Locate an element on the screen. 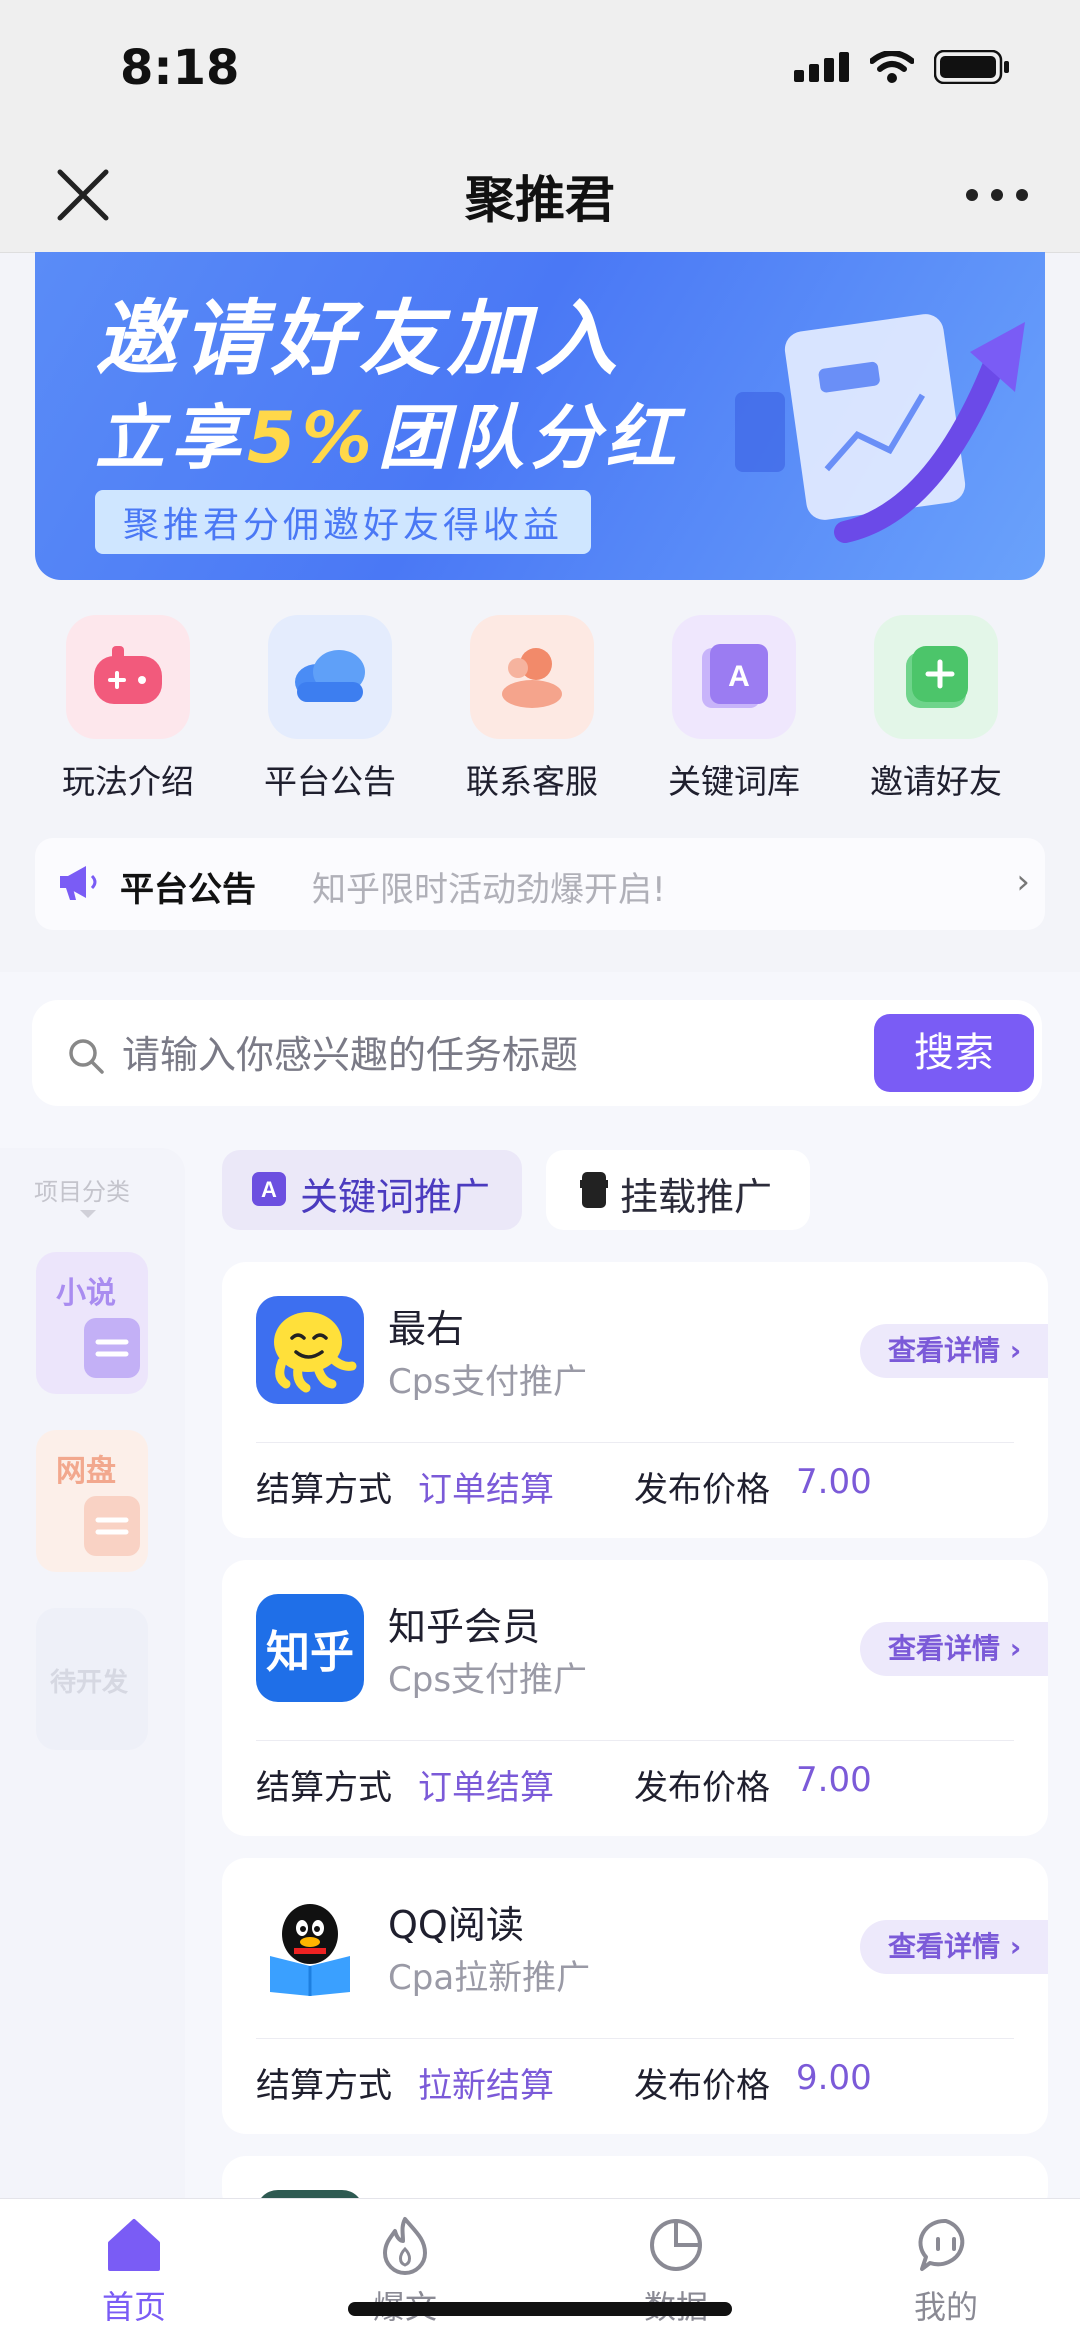 This screenshot has height=2338, width=1080. caret-down-icon is located at coordinates (88, 1214).